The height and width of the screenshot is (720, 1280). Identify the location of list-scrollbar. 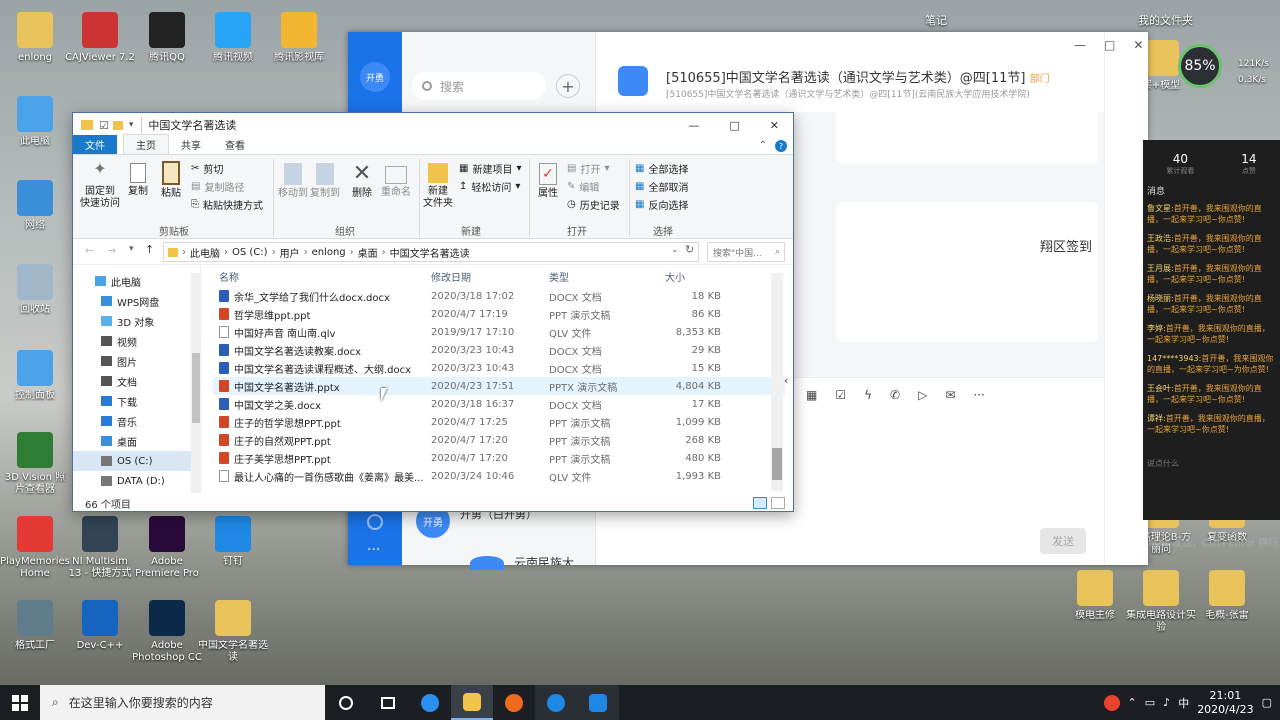
(777, 382).